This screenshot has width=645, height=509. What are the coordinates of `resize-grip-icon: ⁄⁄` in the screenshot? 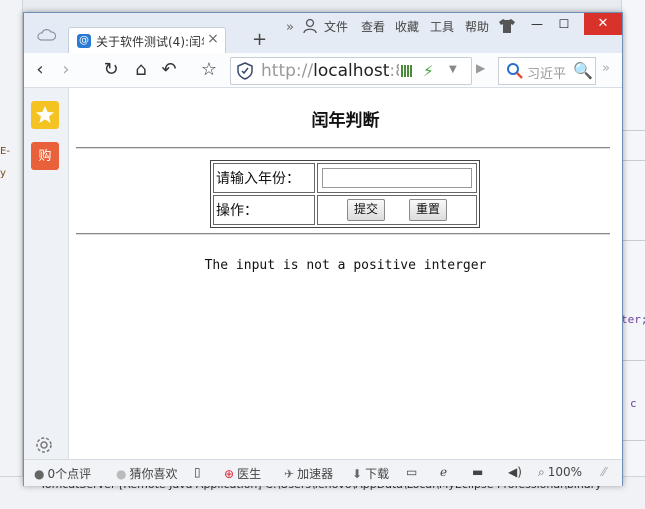 It's located at (604, 472).